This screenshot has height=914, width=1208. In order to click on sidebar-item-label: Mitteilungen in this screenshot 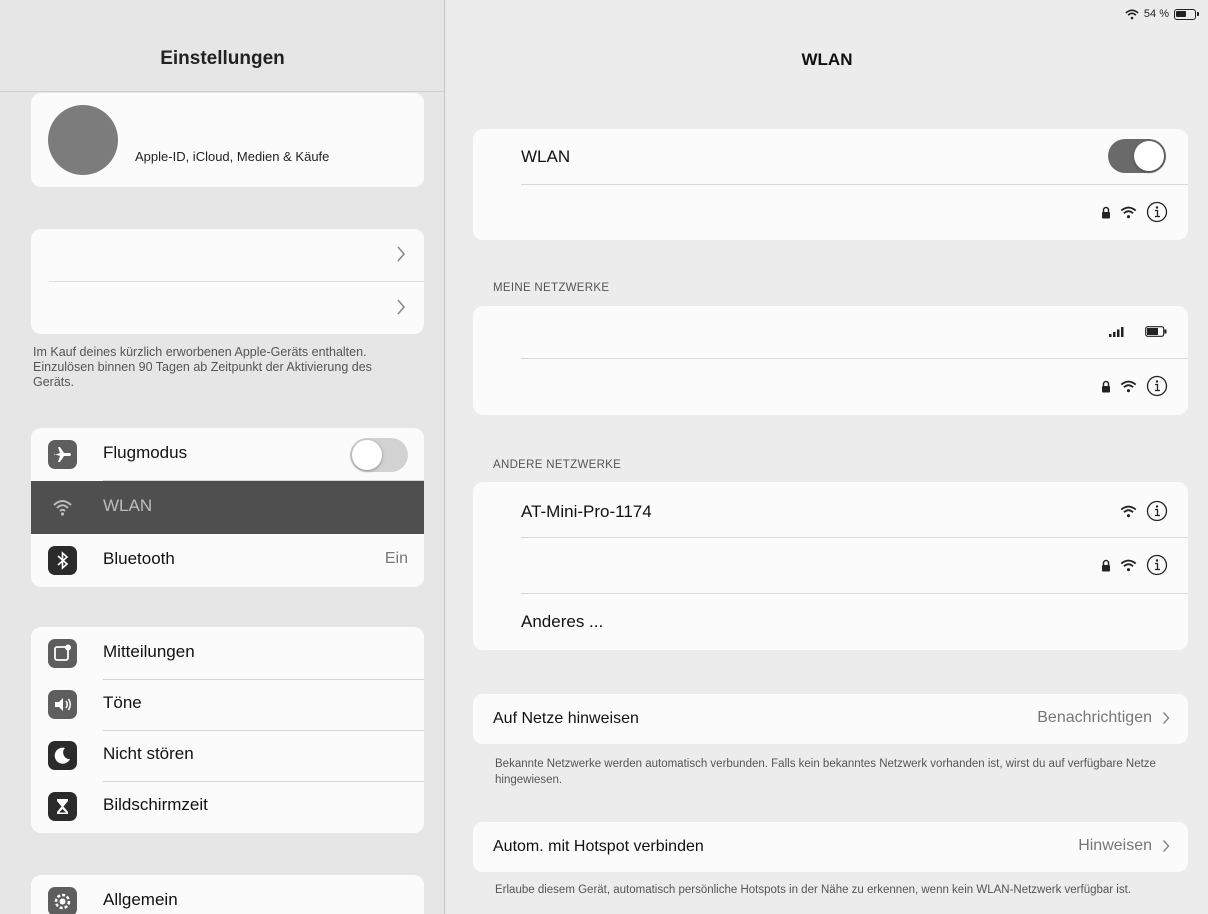, I will do `click(149, 651)`.